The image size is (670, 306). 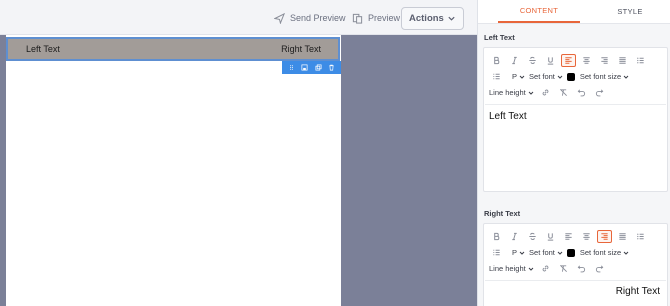 I want to click on left-text-section-title: Left Text, so click(x=499, y=37).